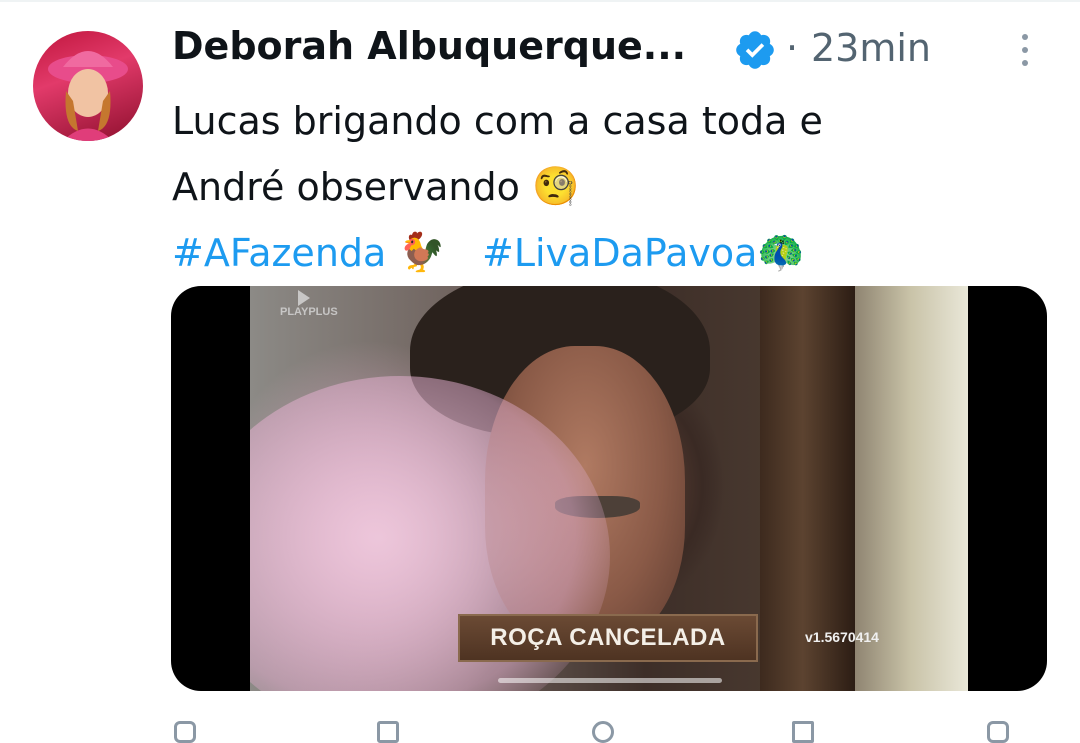 Image resolution: width=1080 pixels, height=743 pixels. What do you see at coordinates (781, 251) in the screenshot?
I see `peacock-emoji-icon: 🦚` at bounding box center [781, 251].